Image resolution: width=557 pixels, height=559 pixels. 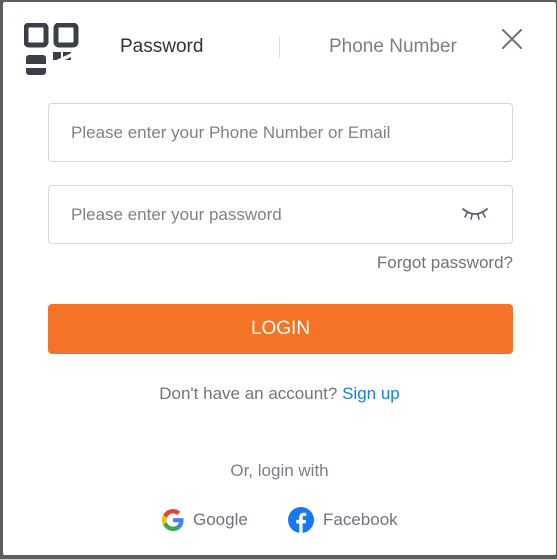 What do you see at coordinates (261, 132) in the screenshot?
I see `account-input` at bounding box center [261, 132].